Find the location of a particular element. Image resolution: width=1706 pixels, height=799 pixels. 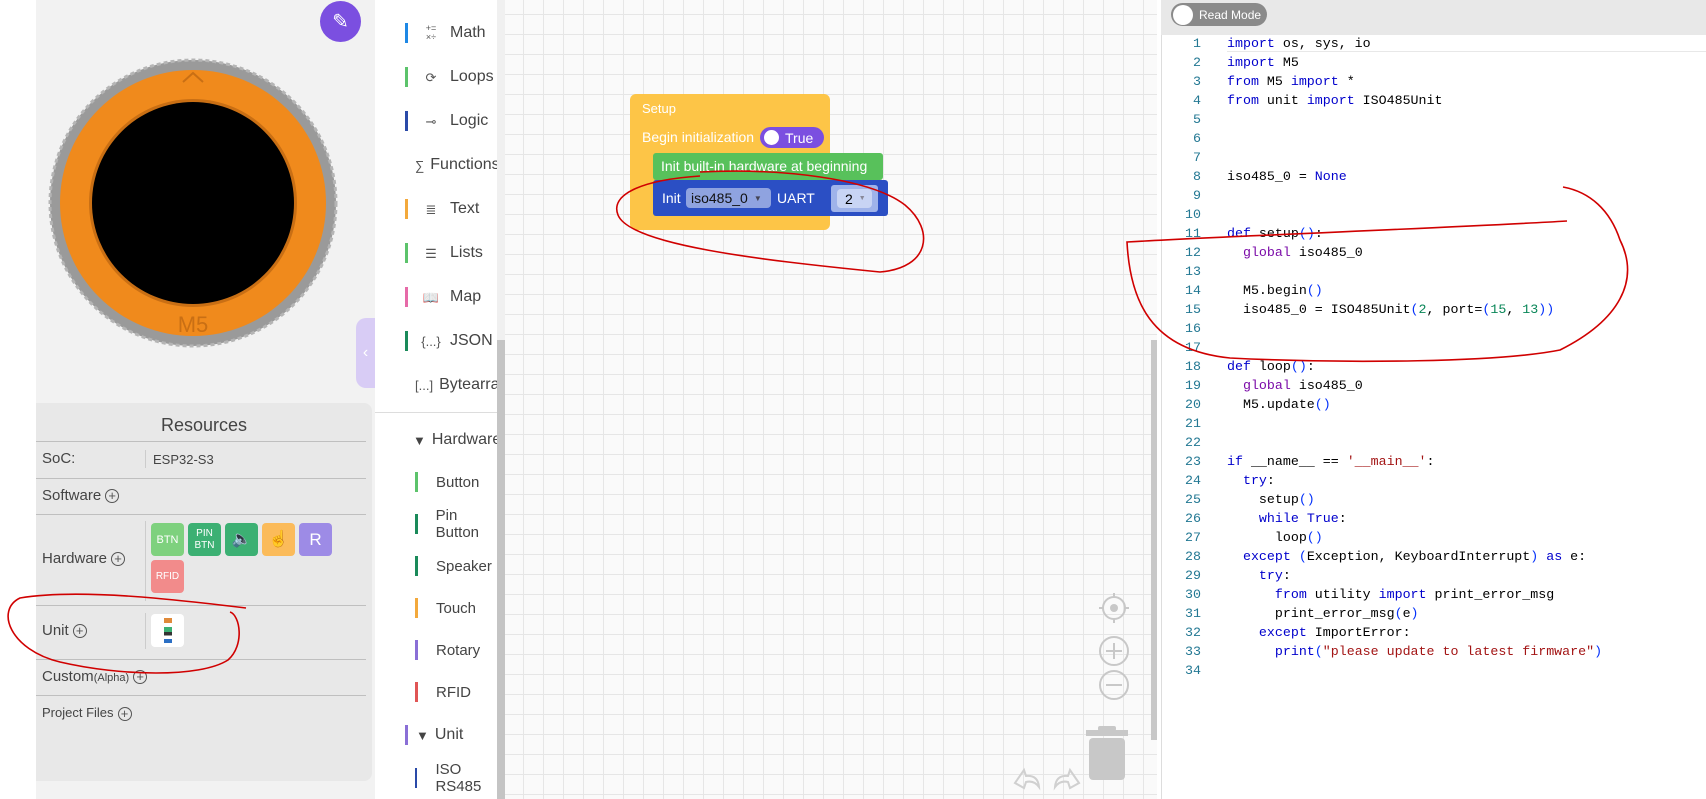

unit-add: Unit + is located at coordinates (64, 630).